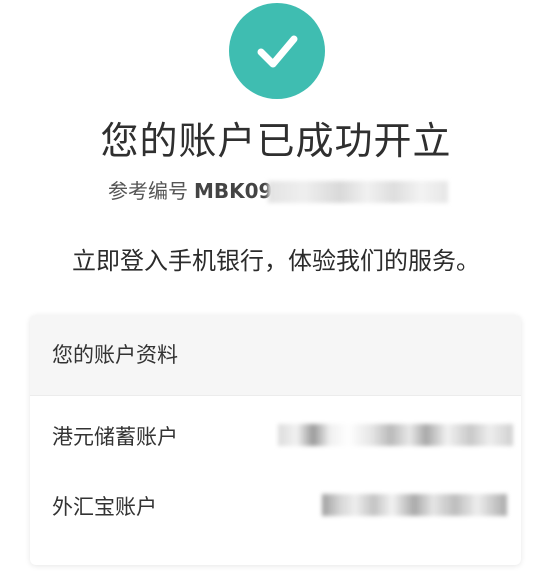 This screenshot has height=575, width=552. Describe the element at coordinates (276, 261) in the screenshot. I see `welcome-message: 立即登入手机银行，体验我们的服务。` at that location.